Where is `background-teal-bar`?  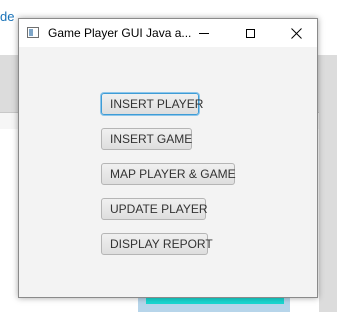 background-teal-bar is located at coordinates (215, 300).